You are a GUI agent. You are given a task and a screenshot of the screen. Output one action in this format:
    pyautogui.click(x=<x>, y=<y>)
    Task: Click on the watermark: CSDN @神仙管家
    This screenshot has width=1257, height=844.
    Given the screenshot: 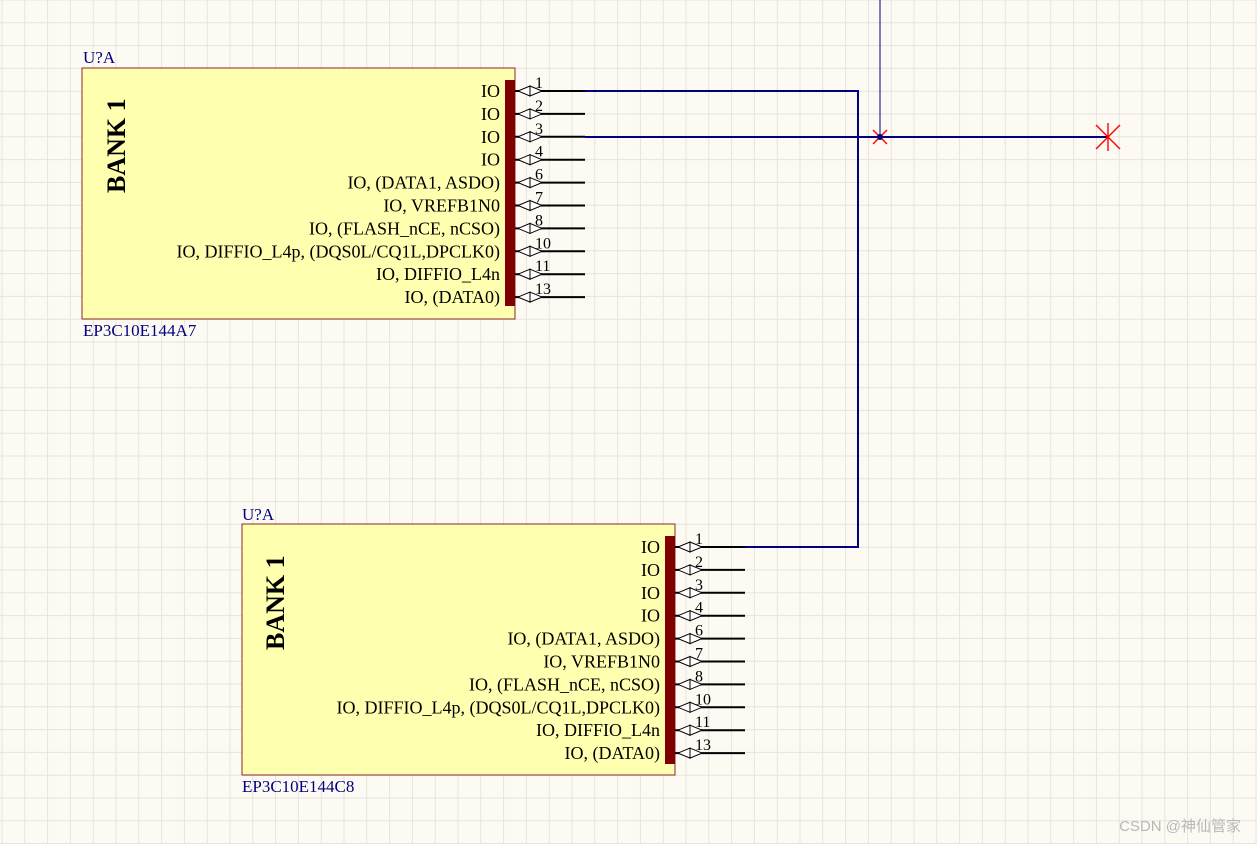 What is the action you would take?
    pyautogui.click(x=1180, y=826)
    